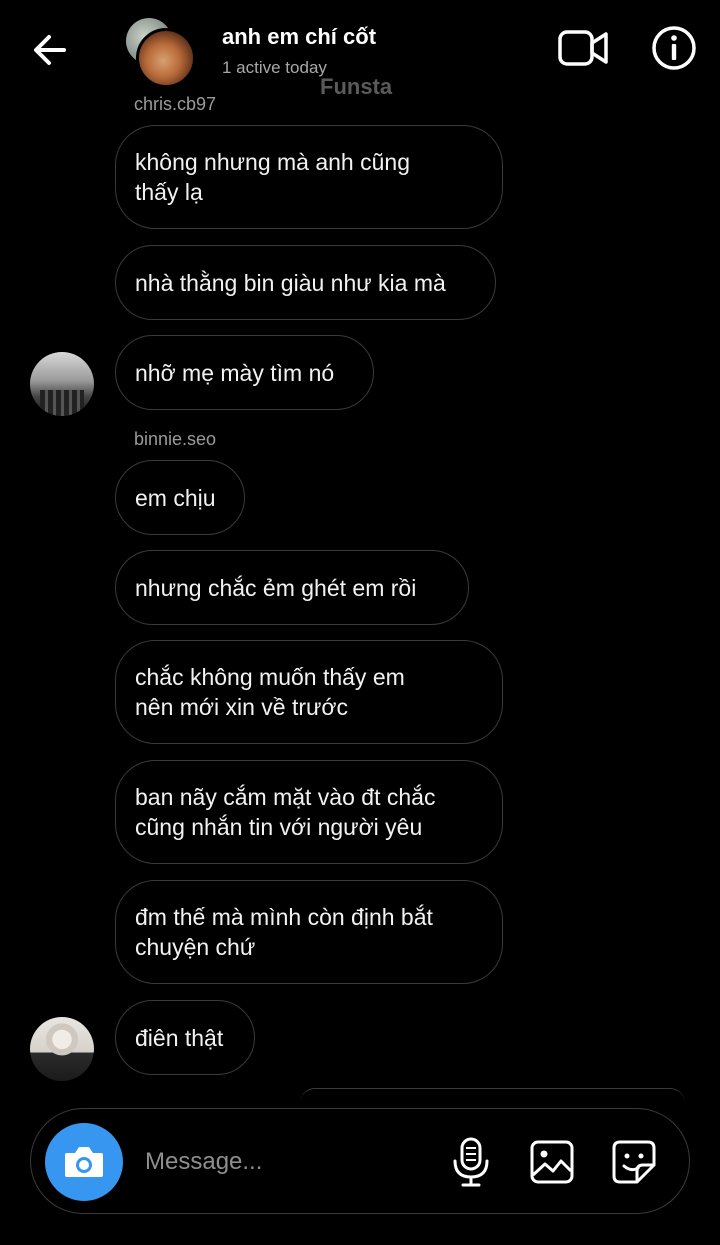  I want to click on microphone-button, so click(471, 1162).